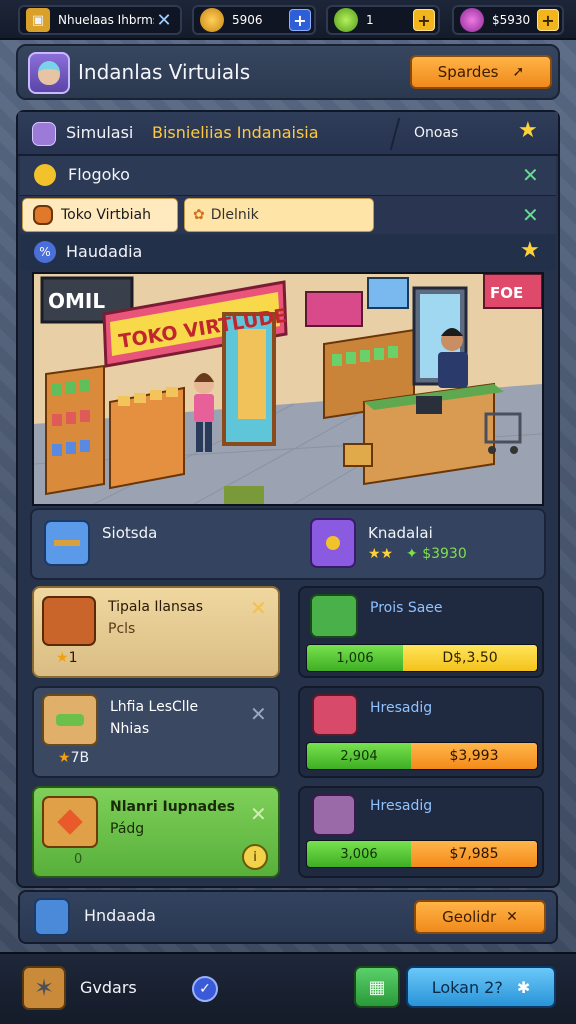 Image resolution: width=576 pixels, height=1024 pixels. Describe the element at coordinates (100, 132) in the screenshot. I see `sim-prefix: Simulasi` at that location.